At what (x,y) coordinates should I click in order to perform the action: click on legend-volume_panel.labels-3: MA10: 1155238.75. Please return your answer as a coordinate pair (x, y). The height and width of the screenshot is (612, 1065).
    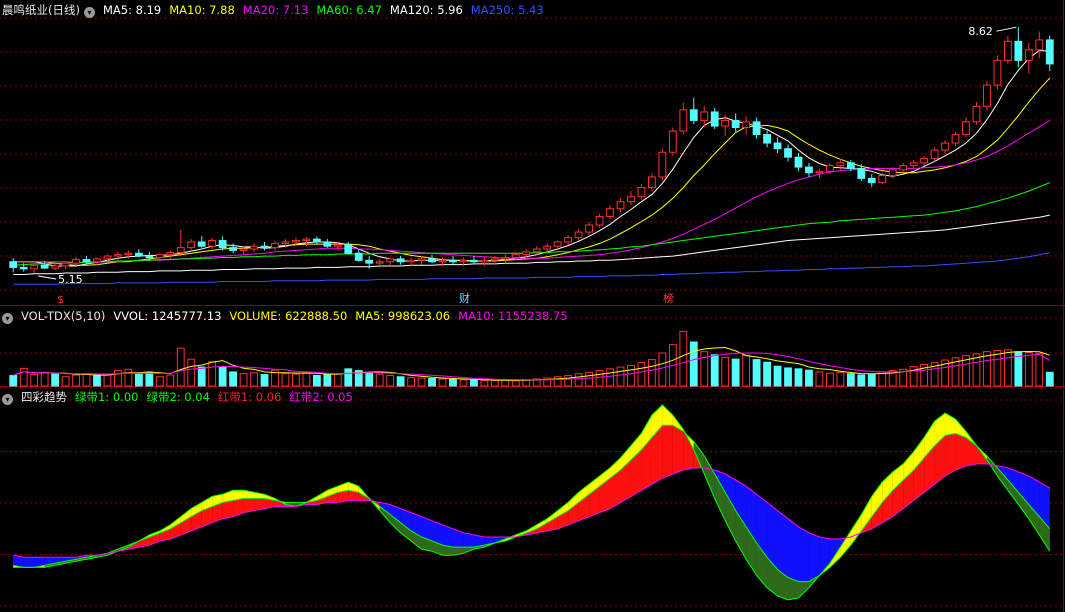
    Looking at the image, I should click on (513, 316).